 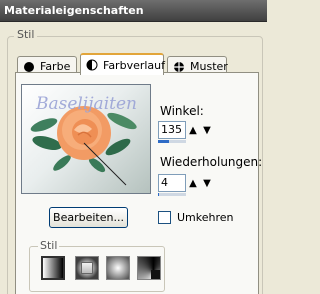 What do you see at coordinates (159, 194) in the screenshot?
I see `wiederholungen-slider-fill` at bounding box center [159, 194].